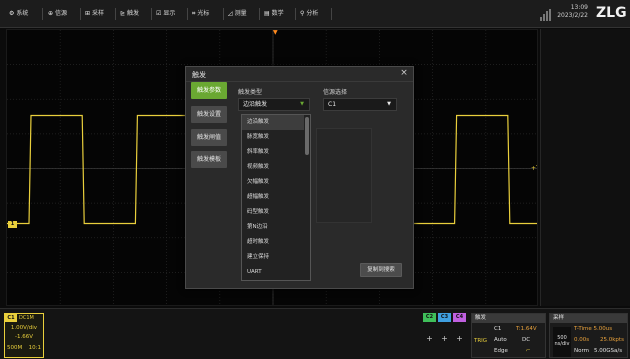  I want to click on source-select: C1 ▼, so click(360, 104).